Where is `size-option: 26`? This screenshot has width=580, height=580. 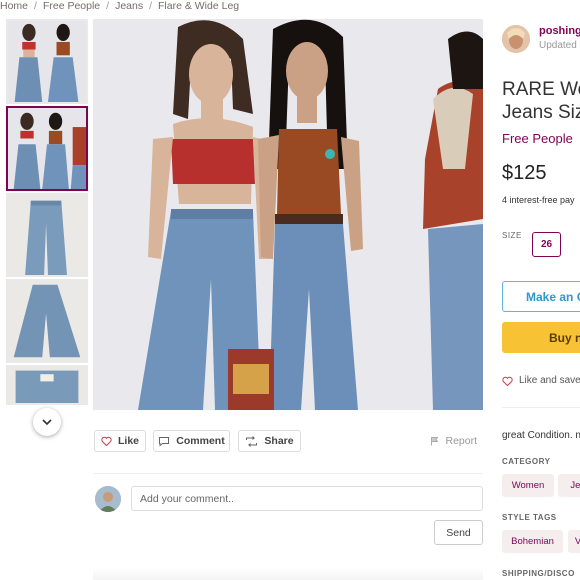 size-option: 26 is located at coordinates (546, 244).